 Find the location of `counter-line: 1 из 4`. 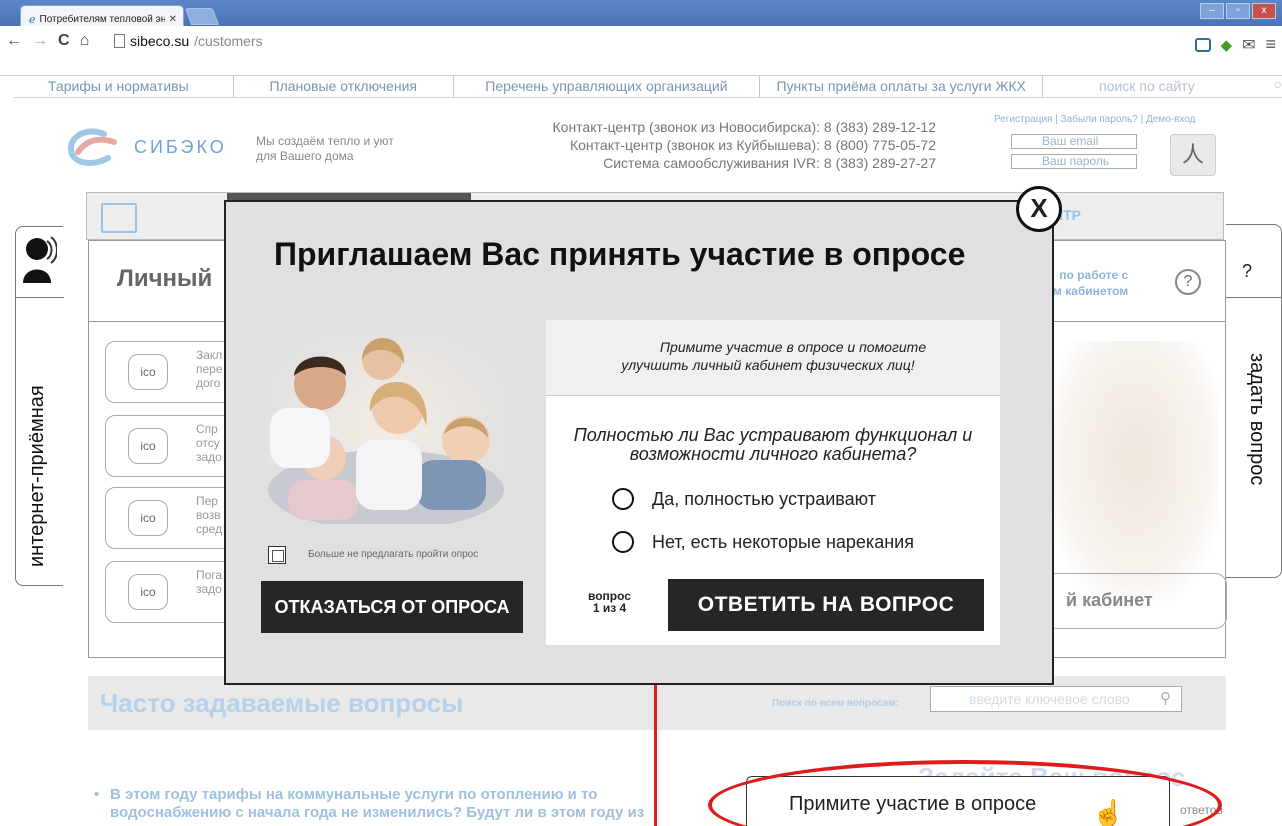

counter-line: 1 из 4 is located at coordinates (609, 608).